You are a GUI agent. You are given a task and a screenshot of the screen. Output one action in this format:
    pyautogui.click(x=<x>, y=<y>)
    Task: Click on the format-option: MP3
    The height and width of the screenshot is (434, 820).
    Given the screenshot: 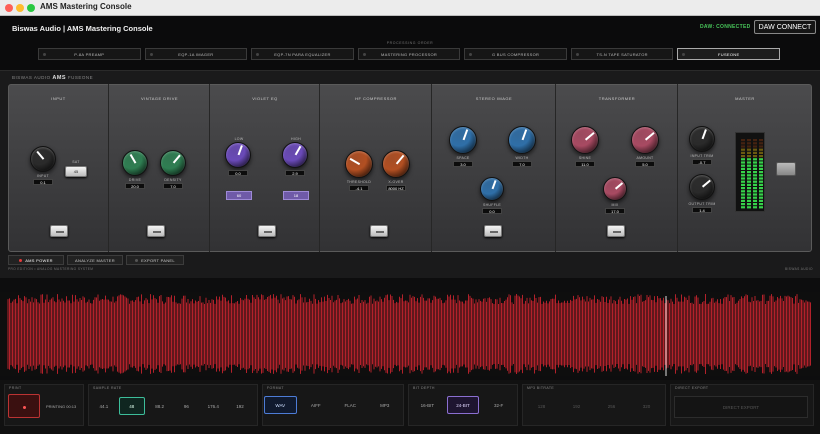 What is the action you would take?
    pyautogui.click(x=385, y=405)
    